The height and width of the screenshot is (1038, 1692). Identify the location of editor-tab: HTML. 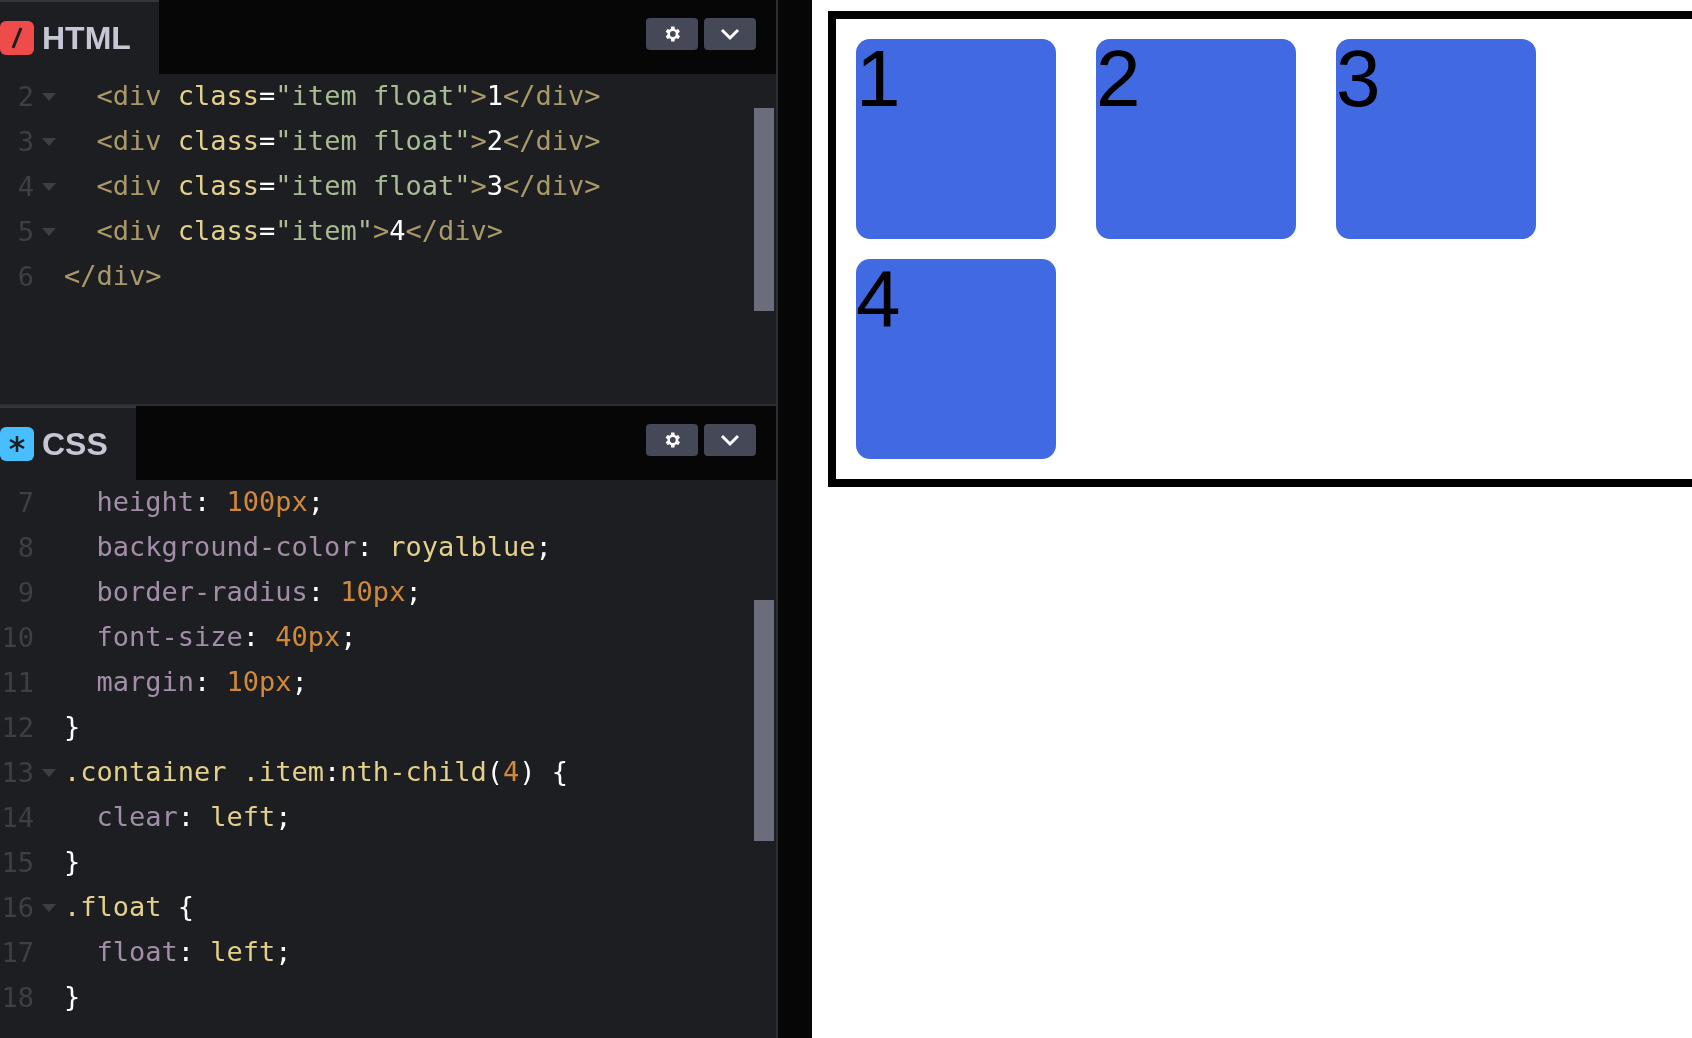
(79, 37).